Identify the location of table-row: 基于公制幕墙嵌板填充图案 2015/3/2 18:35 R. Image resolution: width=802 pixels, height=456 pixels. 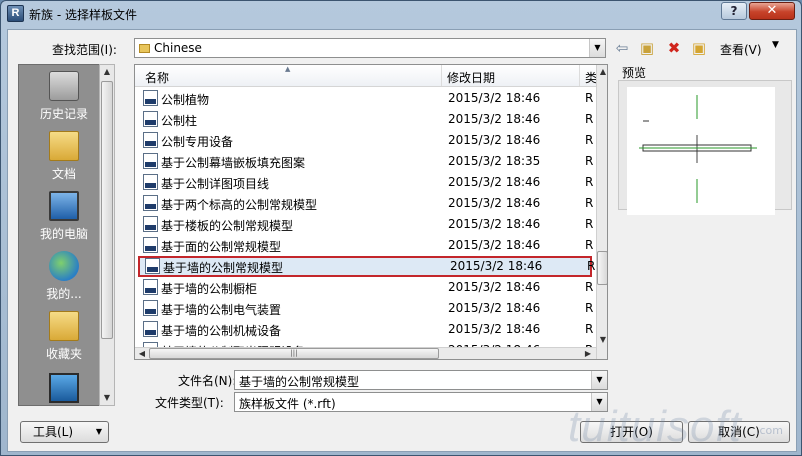
(365, 161).